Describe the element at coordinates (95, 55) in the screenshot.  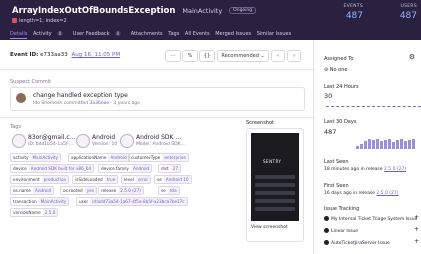
I see `event-date: Aug 16, 11:05 PM` at that location.